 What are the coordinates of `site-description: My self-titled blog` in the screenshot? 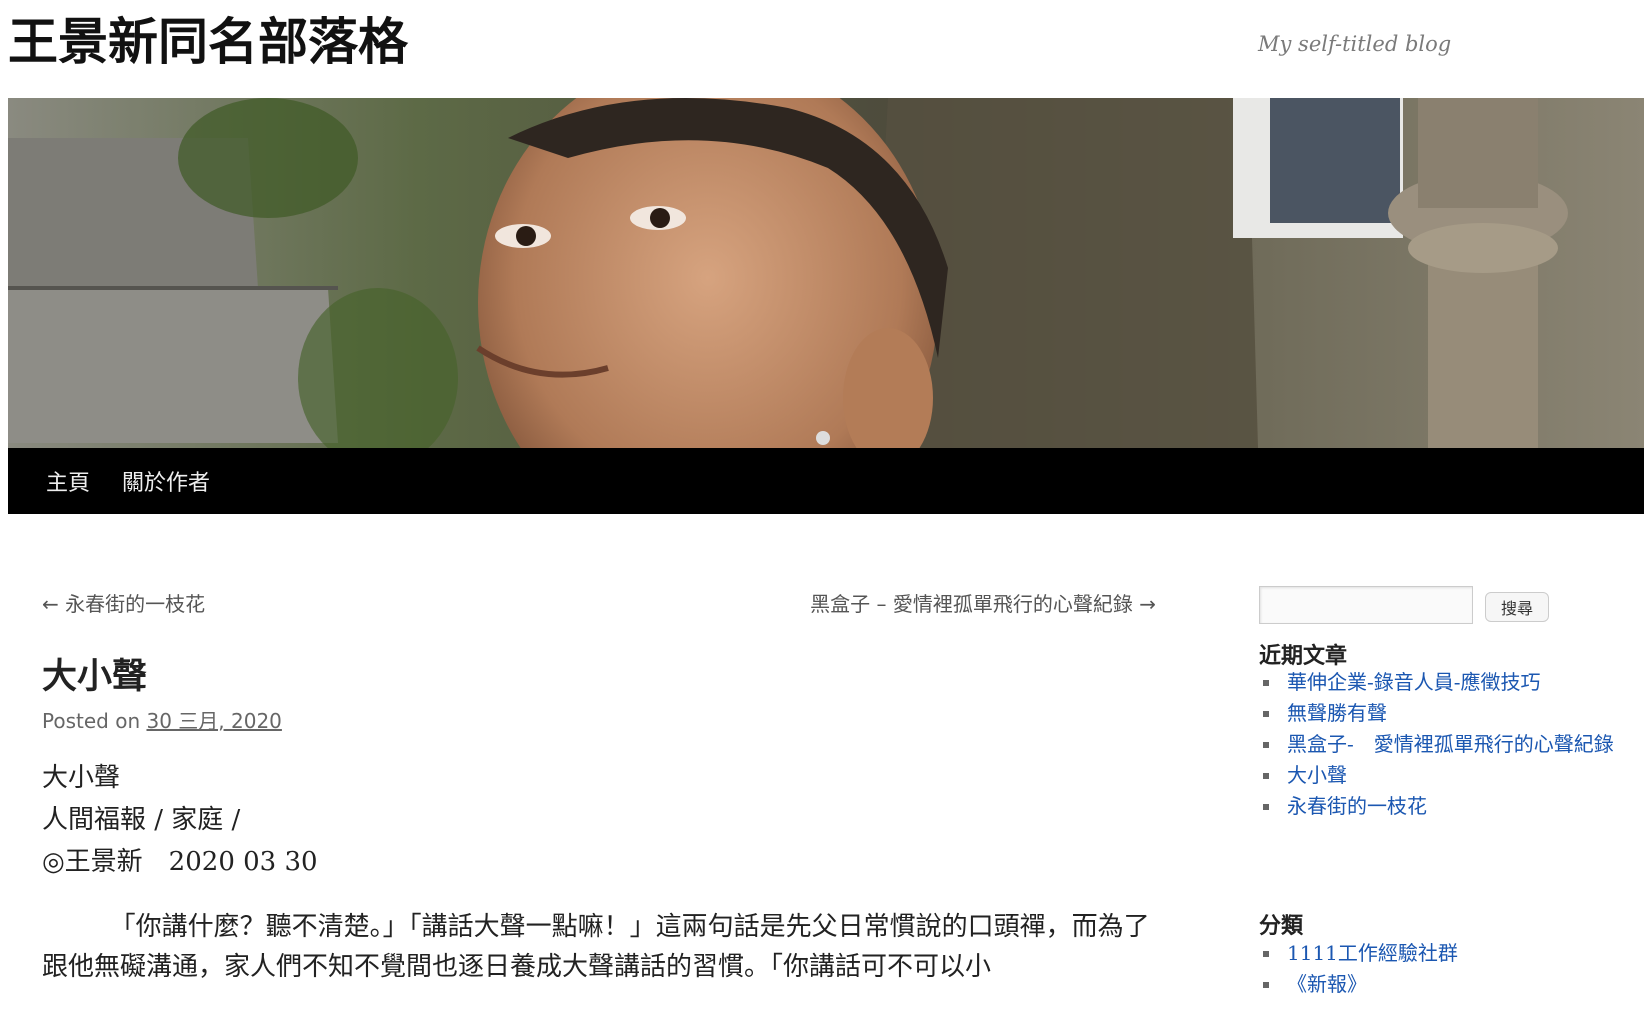 It's located at (1355, 44).